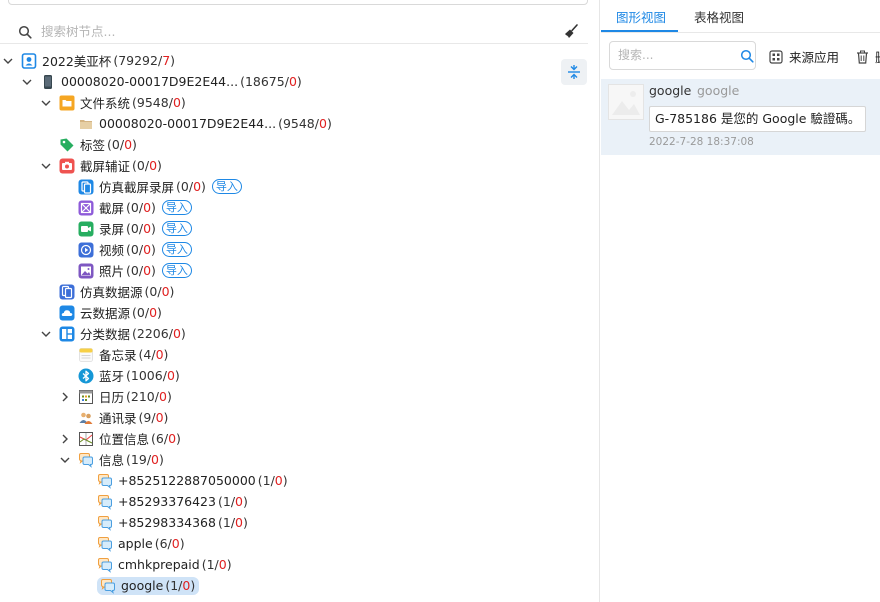 This screenshot has width=880, height=602. Describe the element at coordinates (142, 585) in the screenshot. I see `tree-node-label: google` at that location.